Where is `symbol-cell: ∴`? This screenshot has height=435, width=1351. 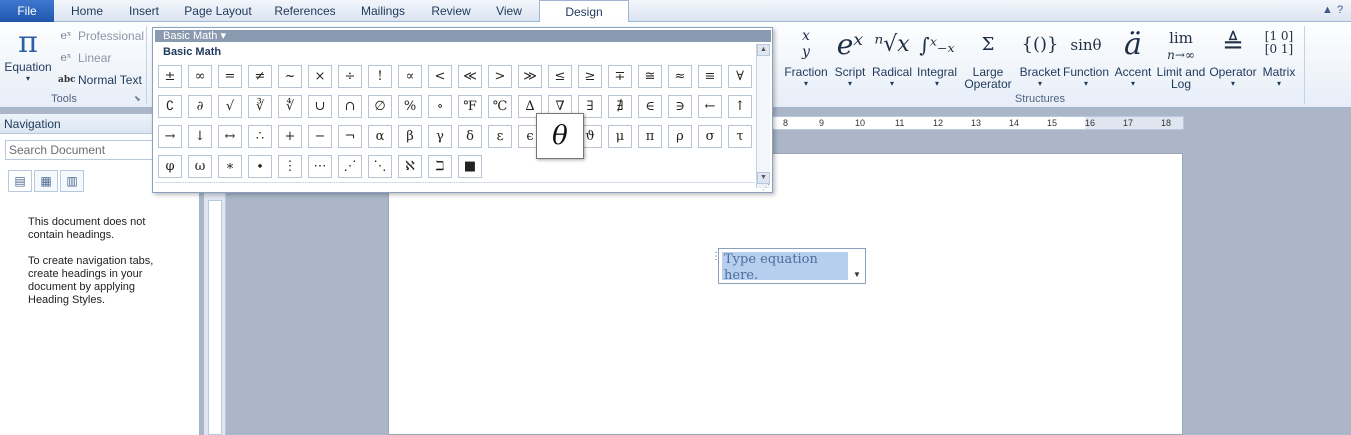 symbol-cell: ∴ is located at coordinates (260, 136).